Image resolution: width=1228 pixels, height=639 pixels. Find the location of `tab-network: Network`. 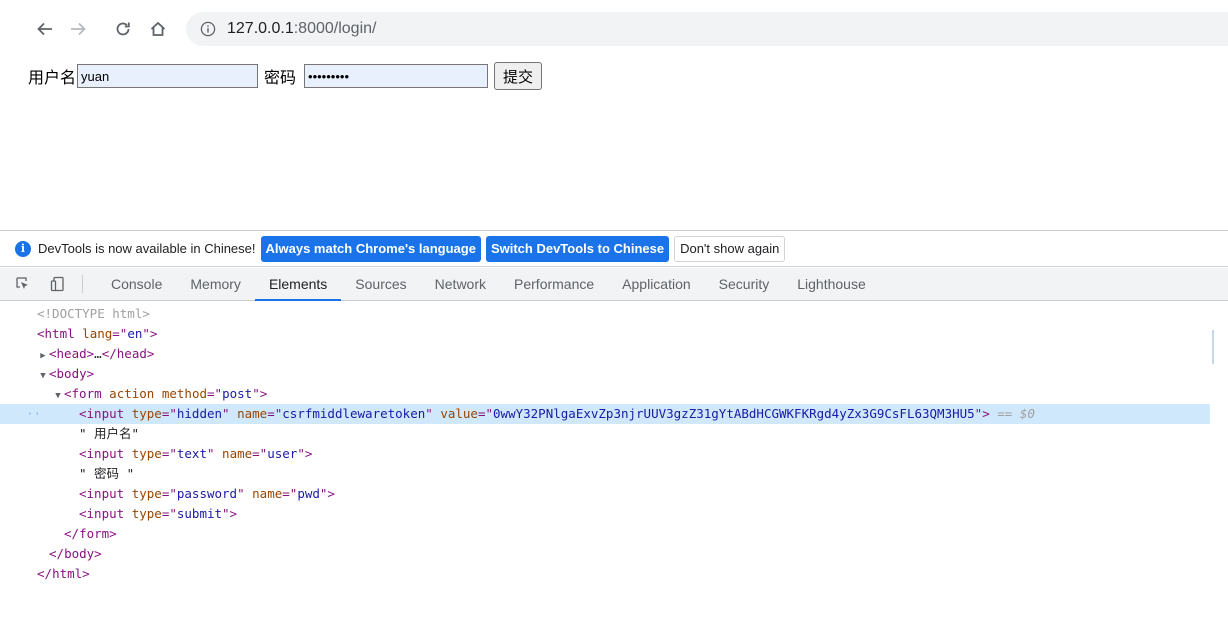

tab-network: Network is located at coordinates (460, 284).